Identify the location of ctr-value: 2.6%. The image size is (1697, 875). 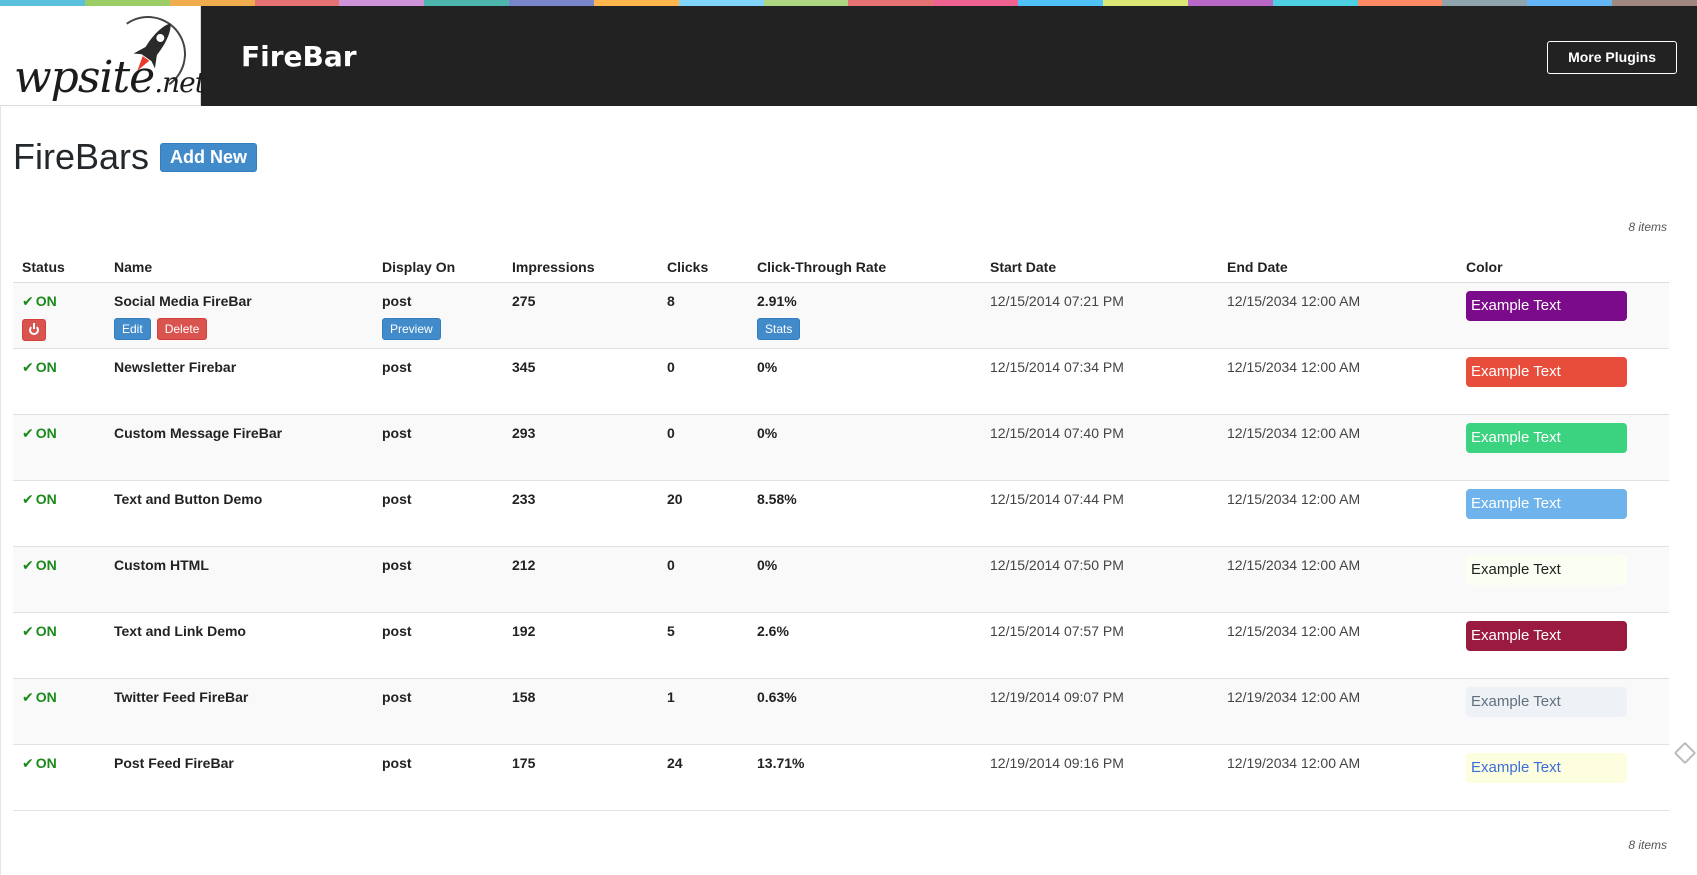
(773, 630).